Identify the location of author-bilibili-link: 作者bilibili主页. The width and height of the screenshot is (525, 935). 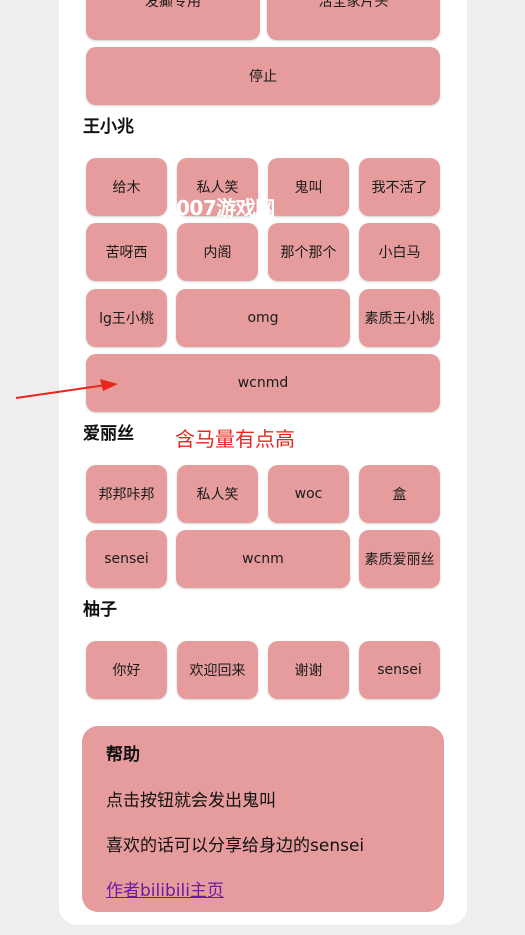
(165, 888).